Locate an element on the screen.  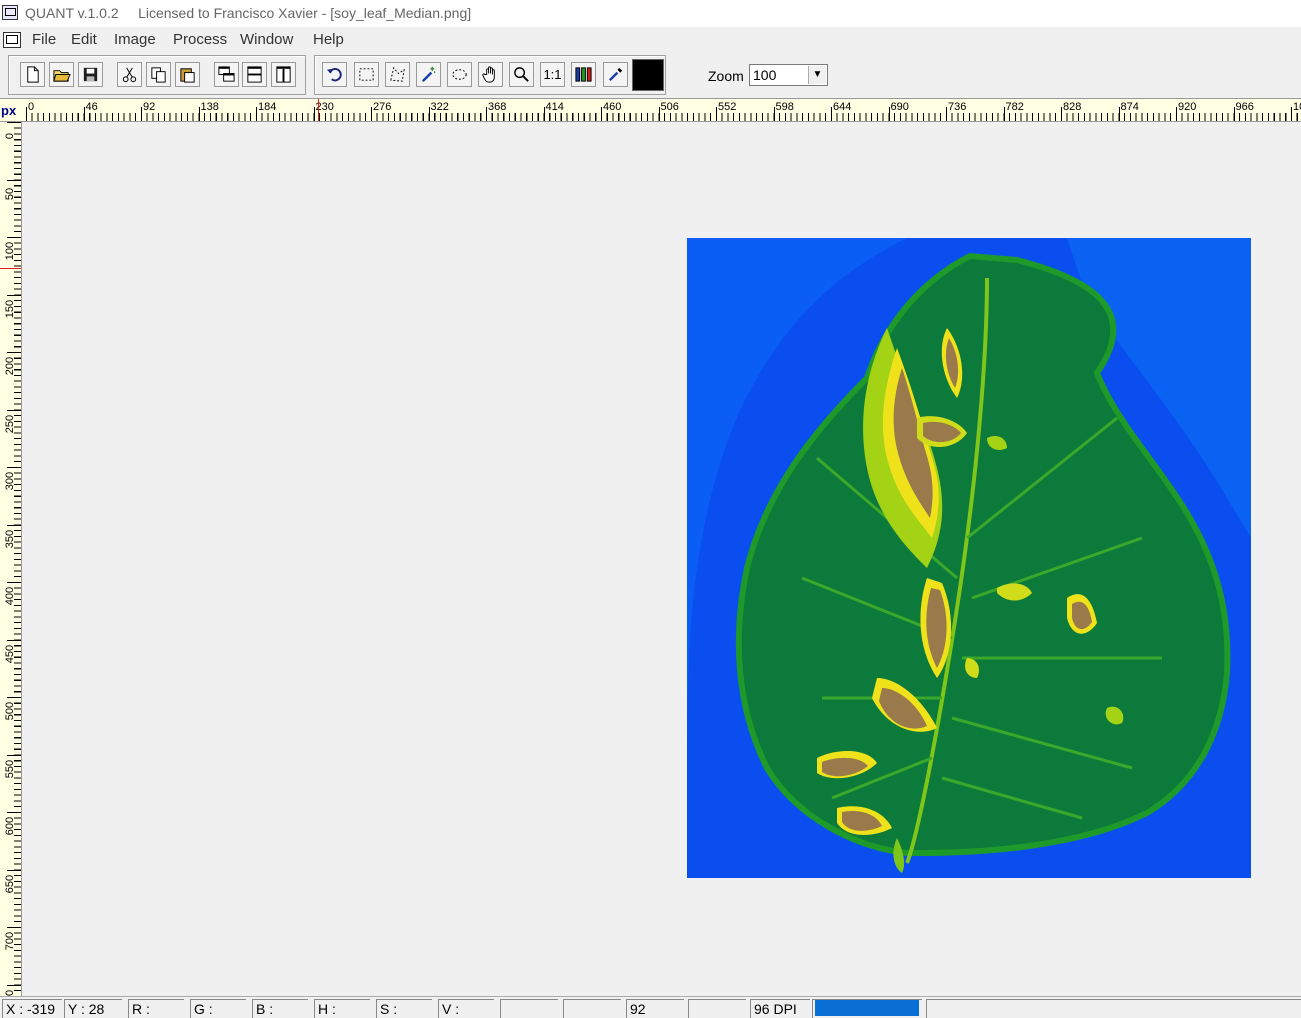
chevron-down-icon: ▼ is located at coordinates (817, 75).